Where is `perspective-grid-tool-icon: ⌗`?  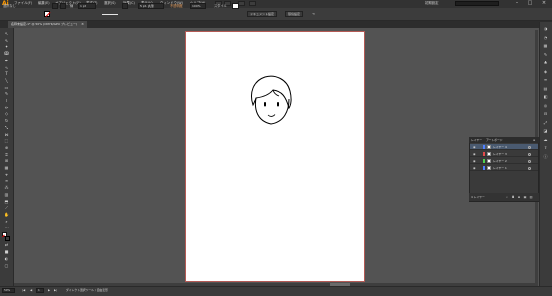 perspective-grid-tool-icon: ⌗ is located at coordinates (6, 154).